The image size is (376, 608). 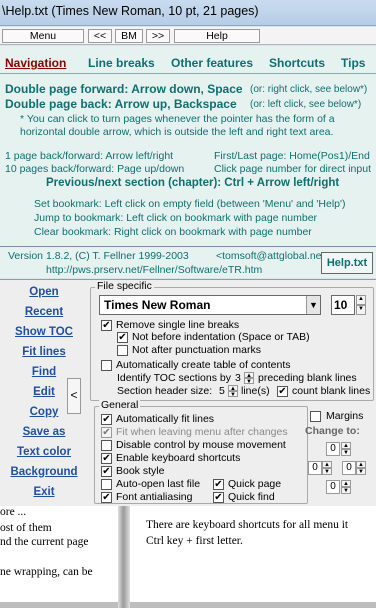 I want to click on tab-shortcuts: Shortcuts, so click(x=297, y=63).